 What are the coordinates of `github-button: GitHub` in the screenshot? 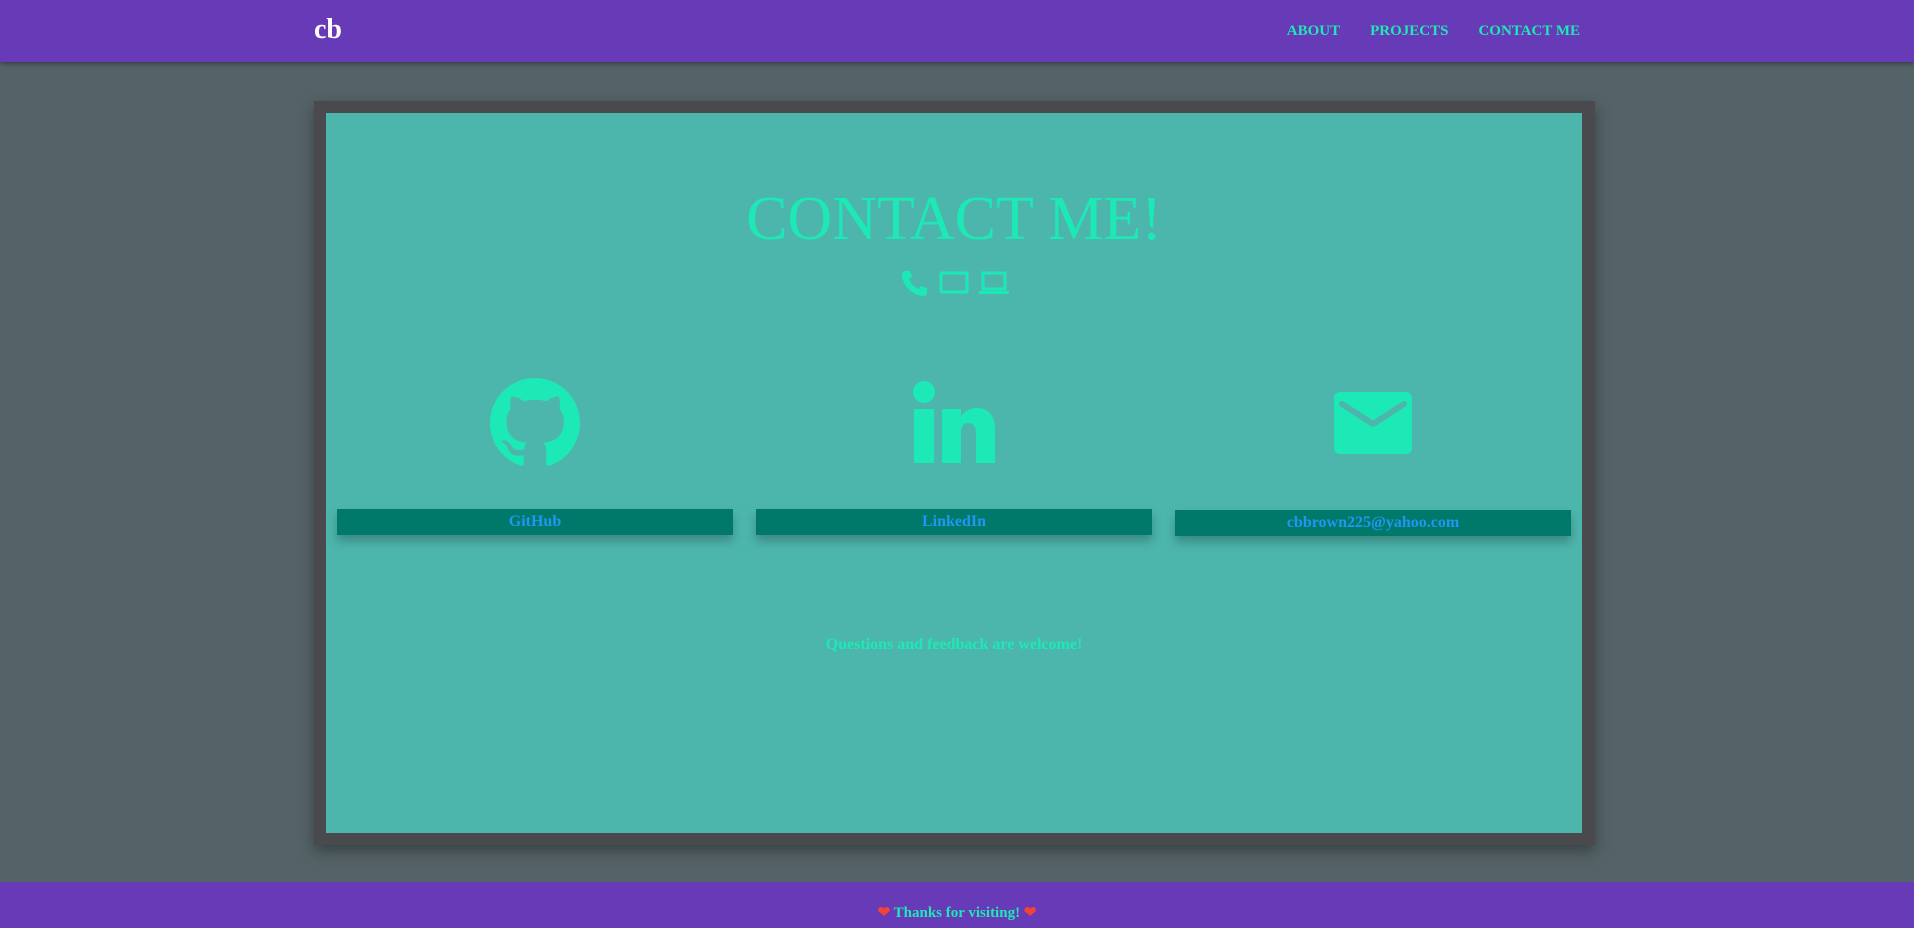 It's located at (535, 522).